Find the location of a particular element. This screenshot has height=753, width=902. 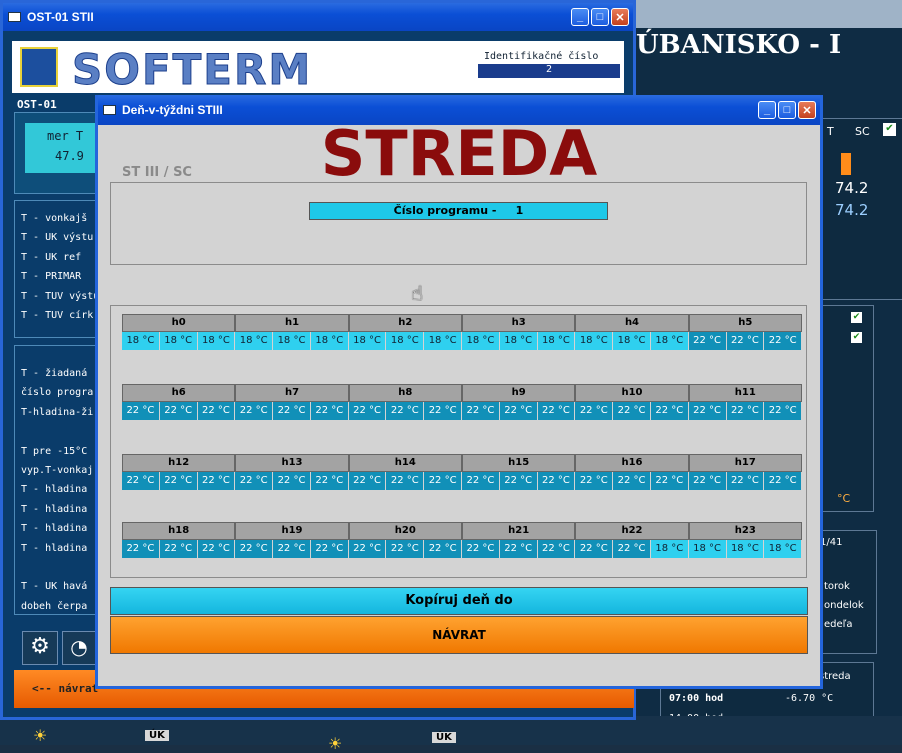

uk-label: ÚK is located at coordinates (157, 735).